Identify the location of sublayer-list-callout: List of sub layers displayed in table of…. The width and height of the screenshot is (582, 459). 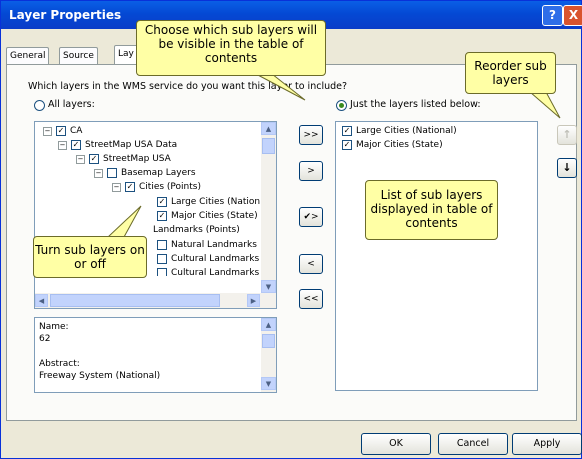
(431, 210).